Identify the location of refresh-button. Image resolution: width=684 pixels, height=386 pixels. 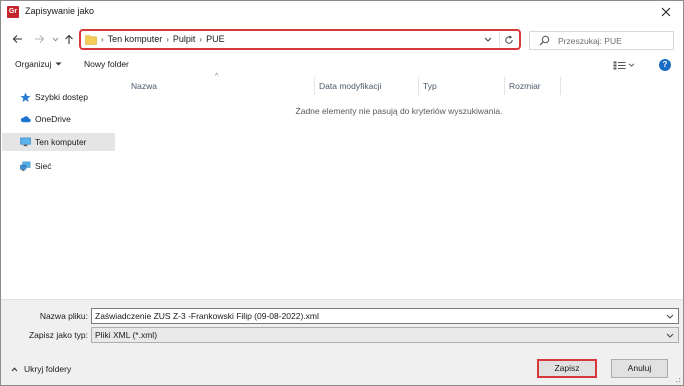
(508, 39).